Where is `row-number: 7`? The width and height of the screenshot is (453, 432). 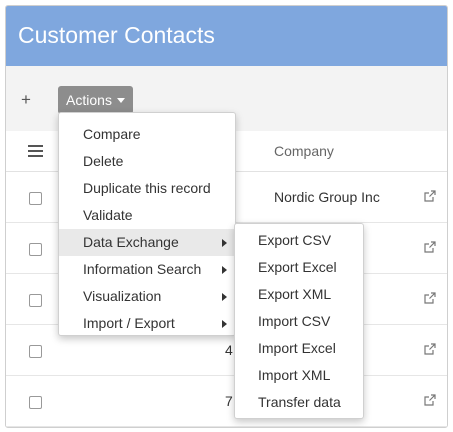
row-number: 7 is located at coordinates (229, 401).